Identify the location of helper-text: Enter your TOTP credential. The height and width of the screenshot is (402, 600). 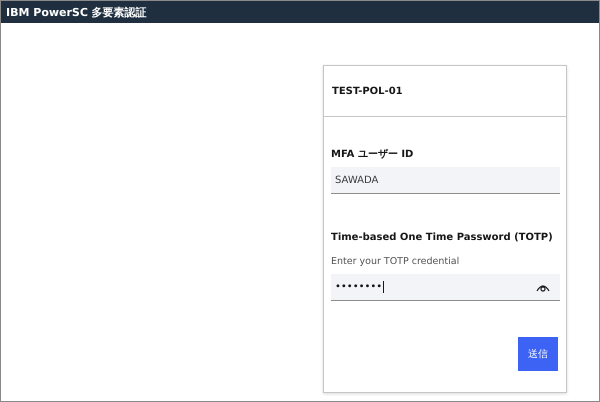
(395, 261).